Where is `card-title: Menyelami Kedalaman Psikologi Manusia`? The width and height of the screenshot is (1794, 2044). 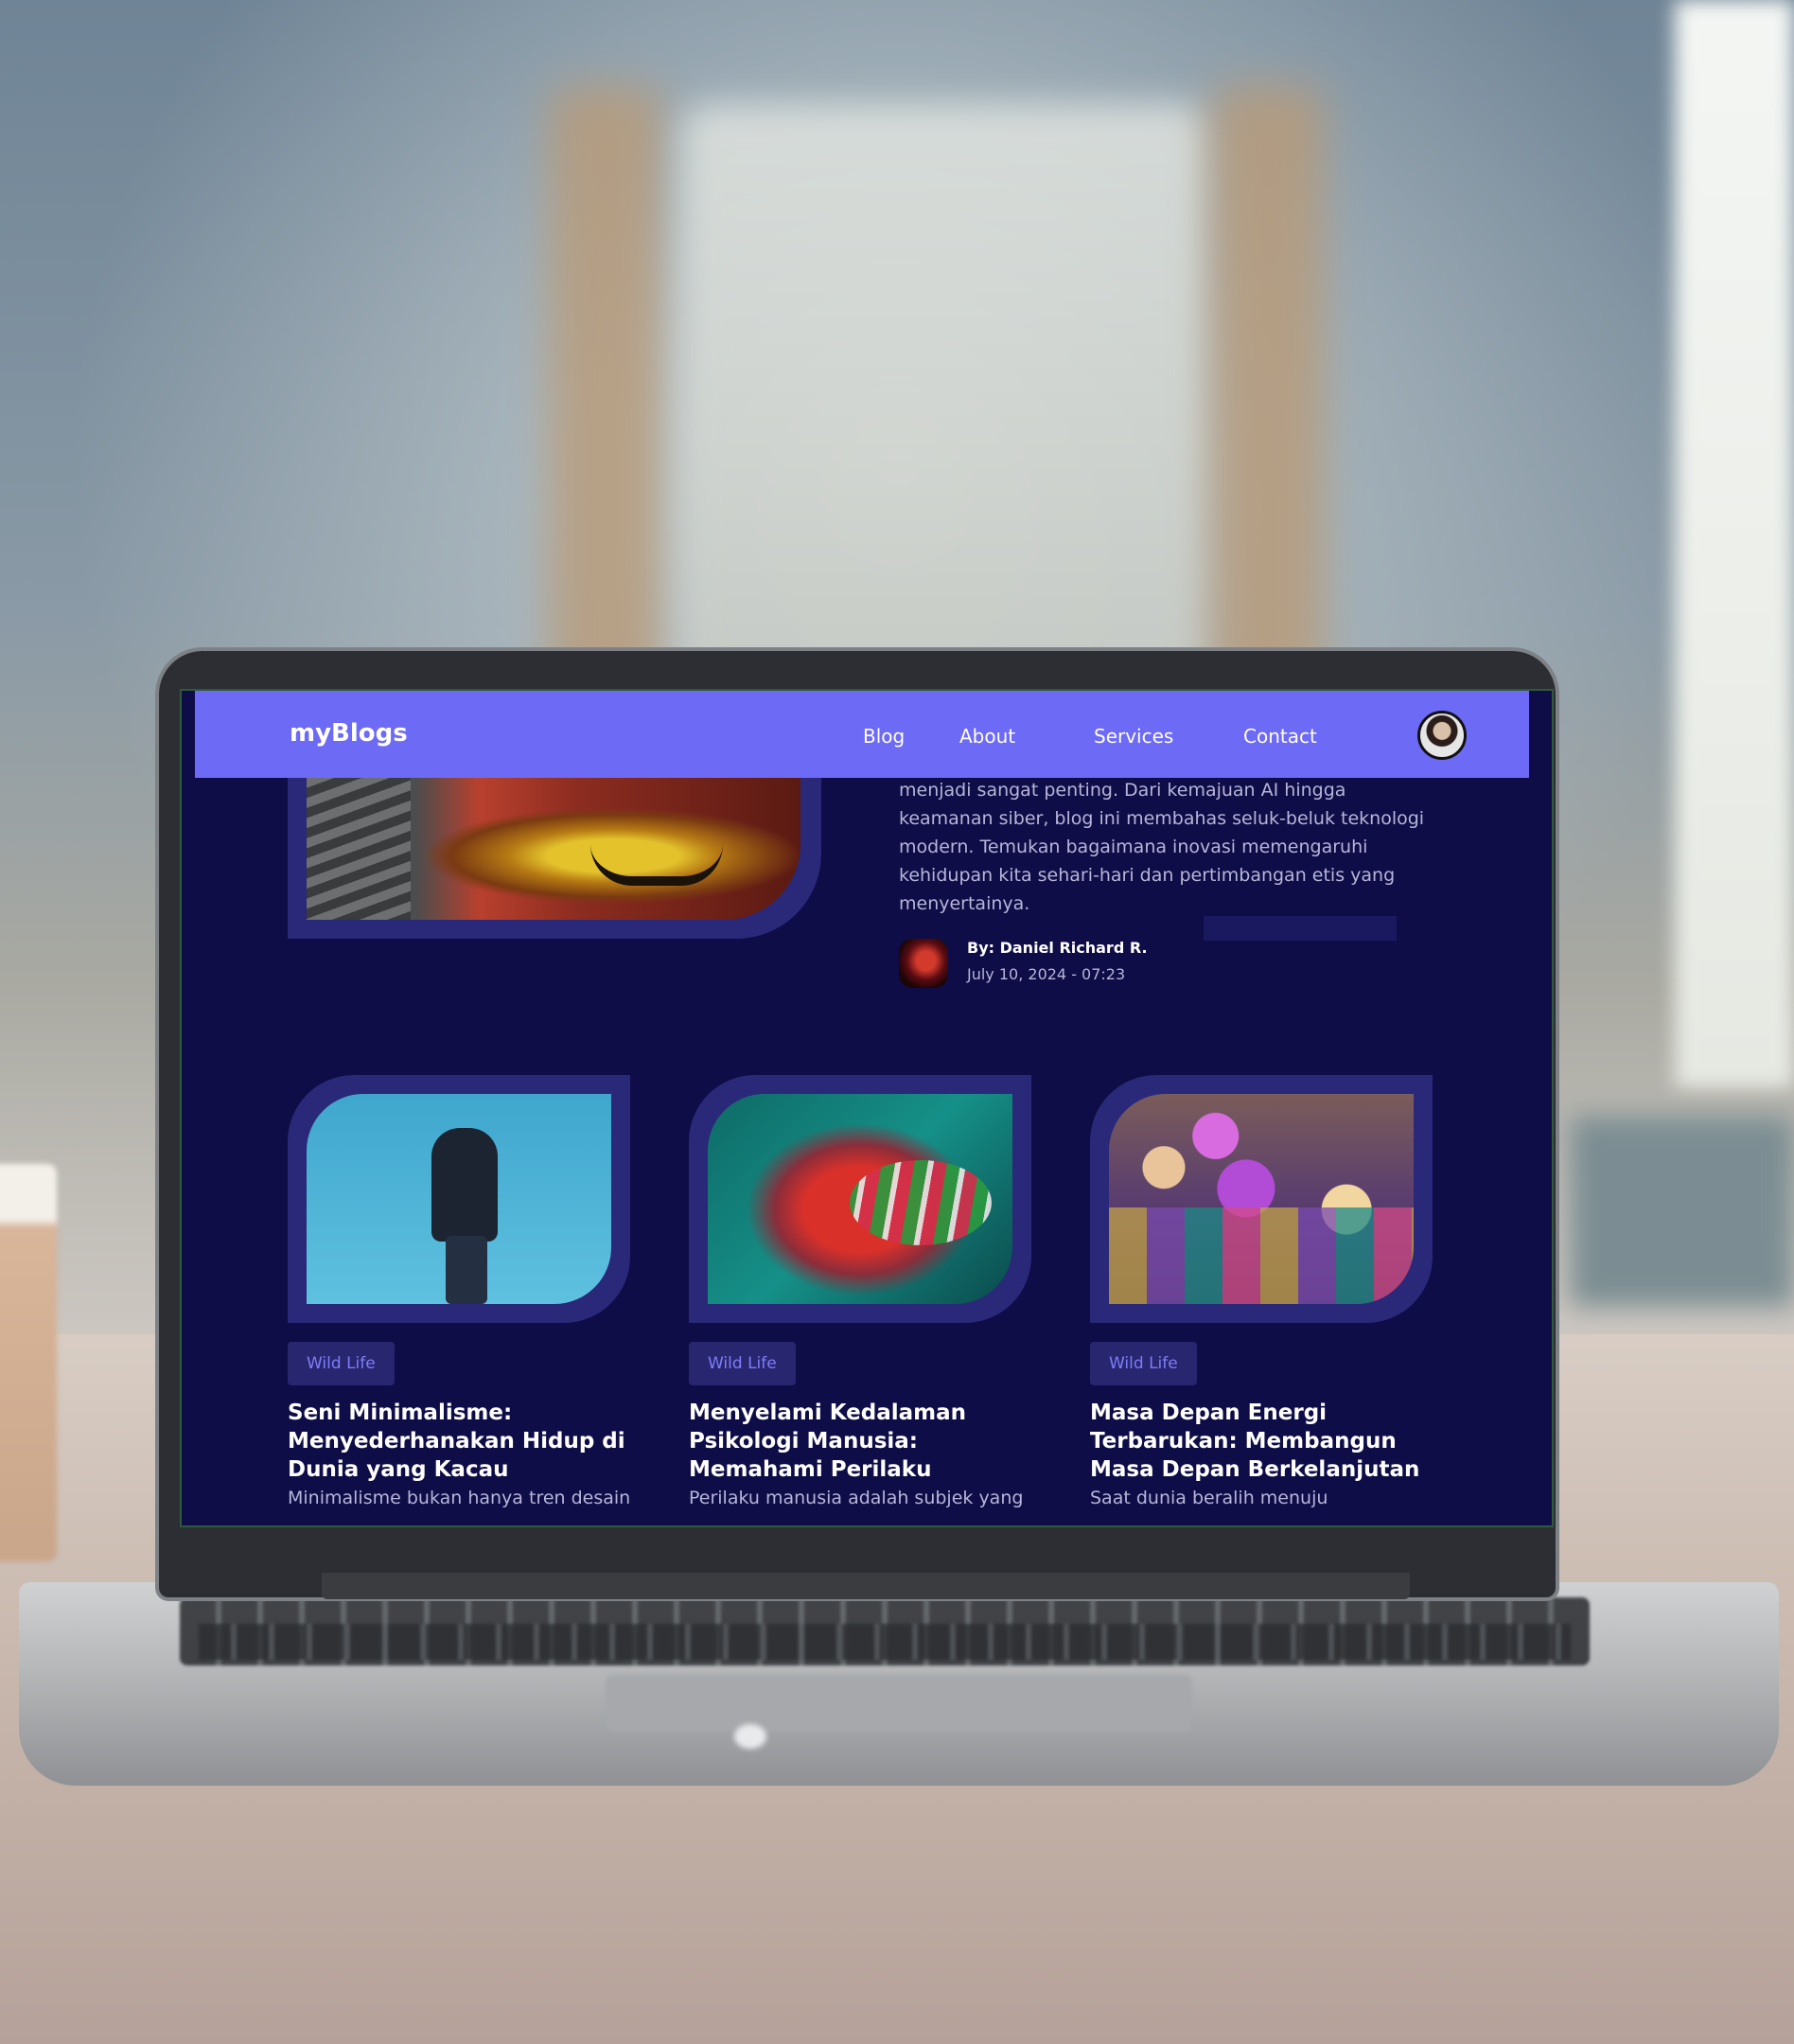
card-title: Menyelami Kedalaman Psikologi Manusia is located at coordinates (860, 1441).